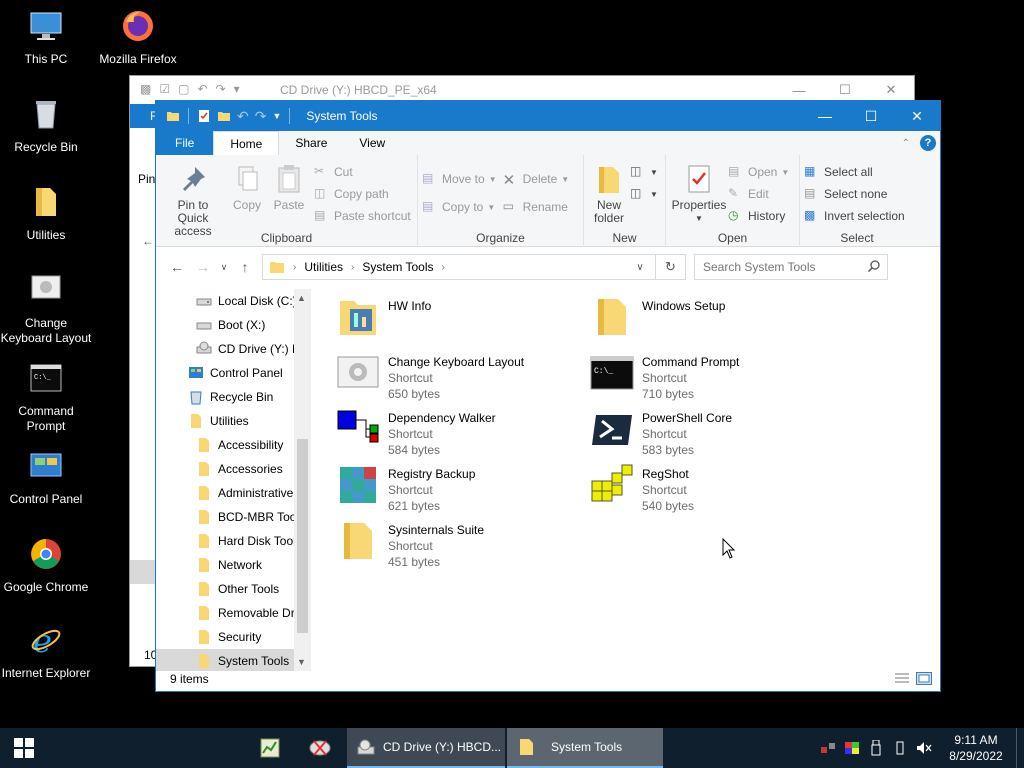 The image size is (1024, 768). I want to click on redo-icon: ↷, so click(261, 116).